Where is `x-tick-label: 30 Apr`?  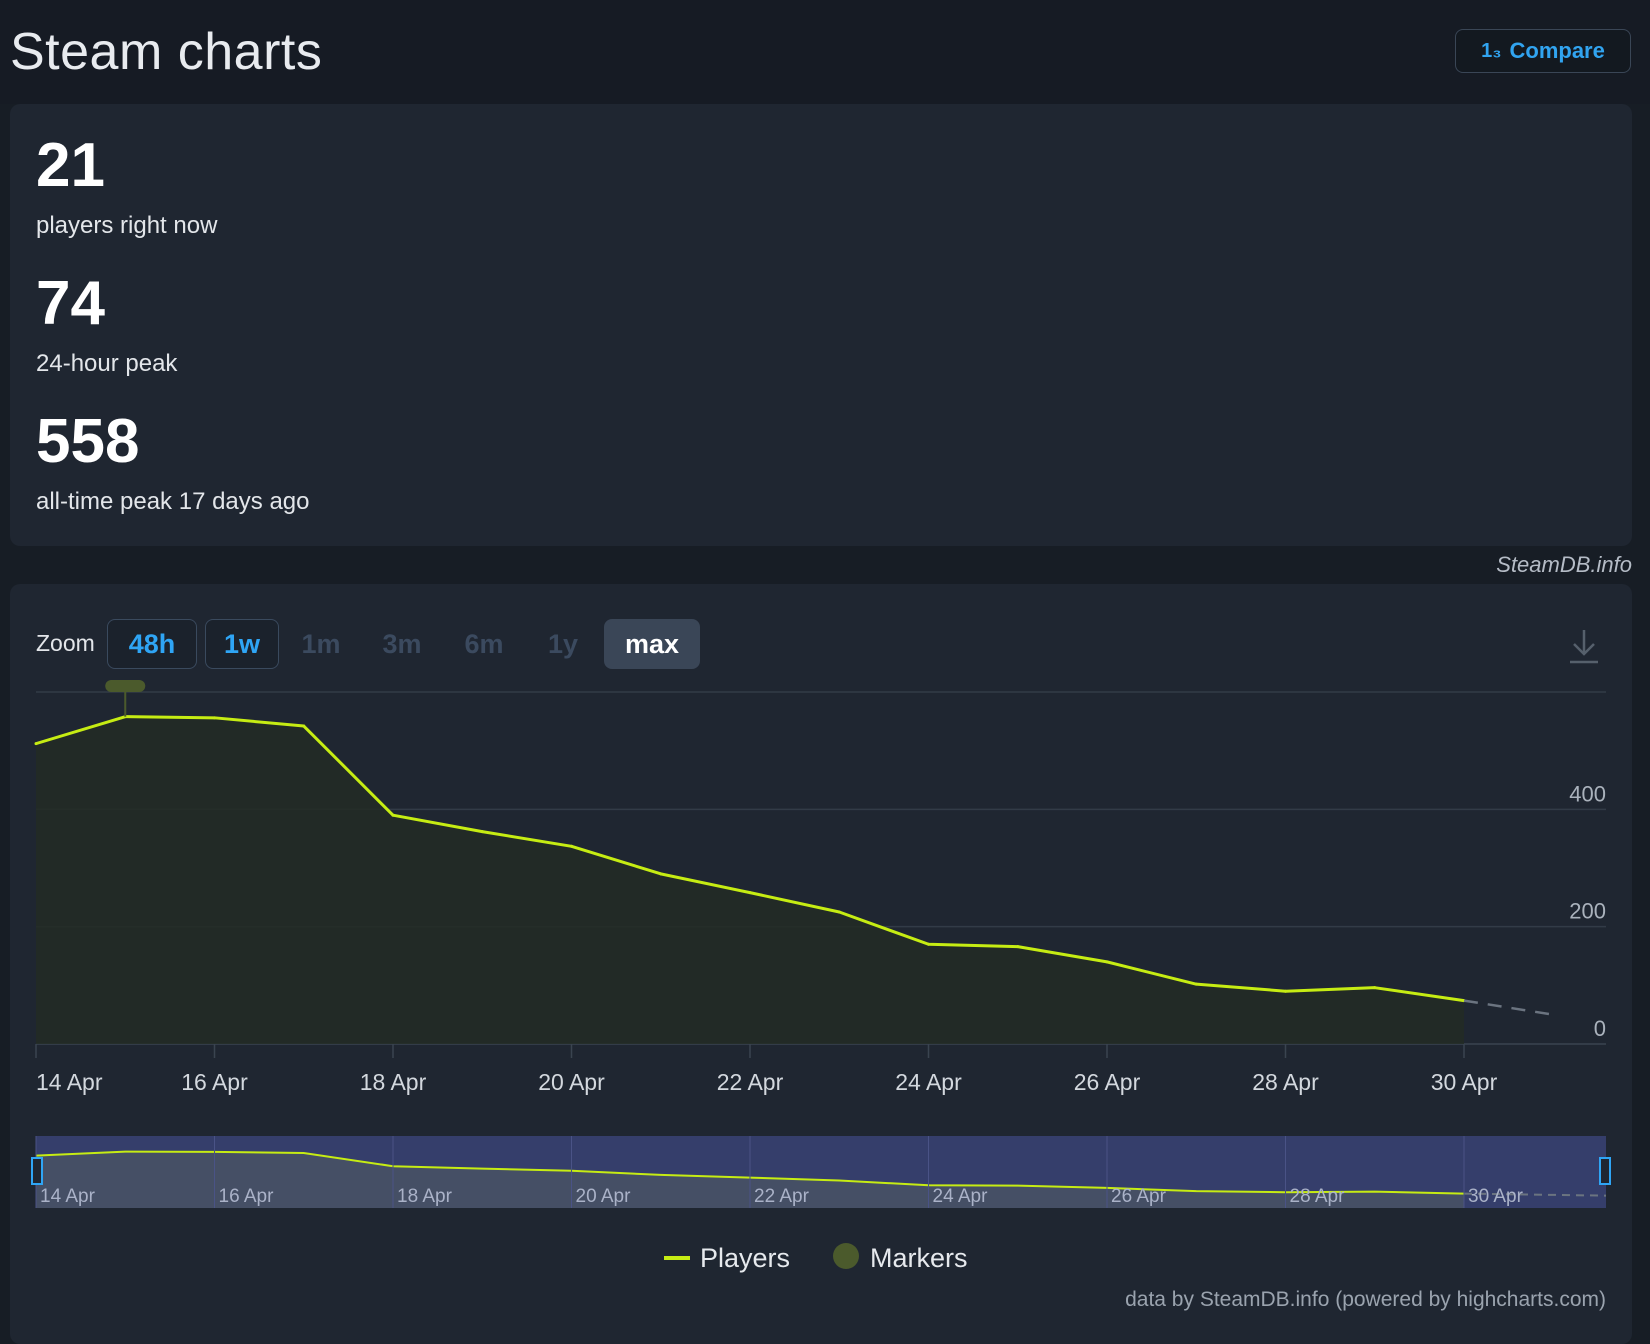 x-tick-label: 30 Apr is located at coordinates (1464, 1082).